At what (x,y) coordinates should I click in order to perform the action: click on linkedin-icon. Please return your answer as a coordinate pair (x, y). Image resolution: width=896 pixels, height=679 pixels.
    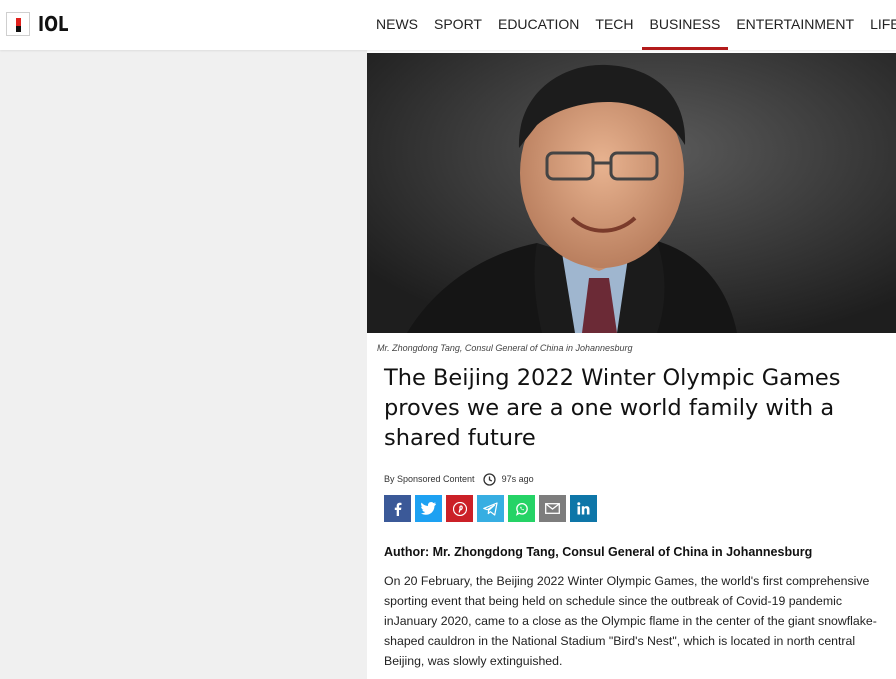
    Looking at the image, I should click on (583, 508).